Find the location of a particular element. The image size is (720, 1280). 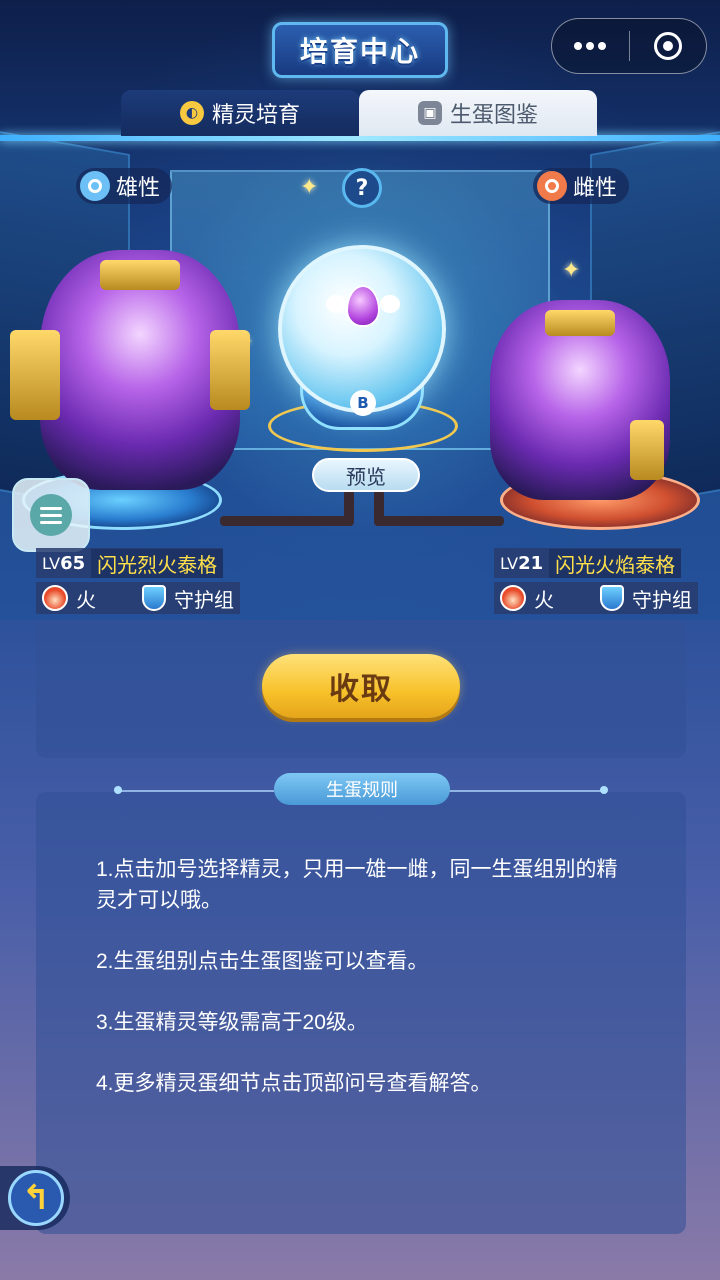

rules-divider-right is located at coordinates (526, 791).